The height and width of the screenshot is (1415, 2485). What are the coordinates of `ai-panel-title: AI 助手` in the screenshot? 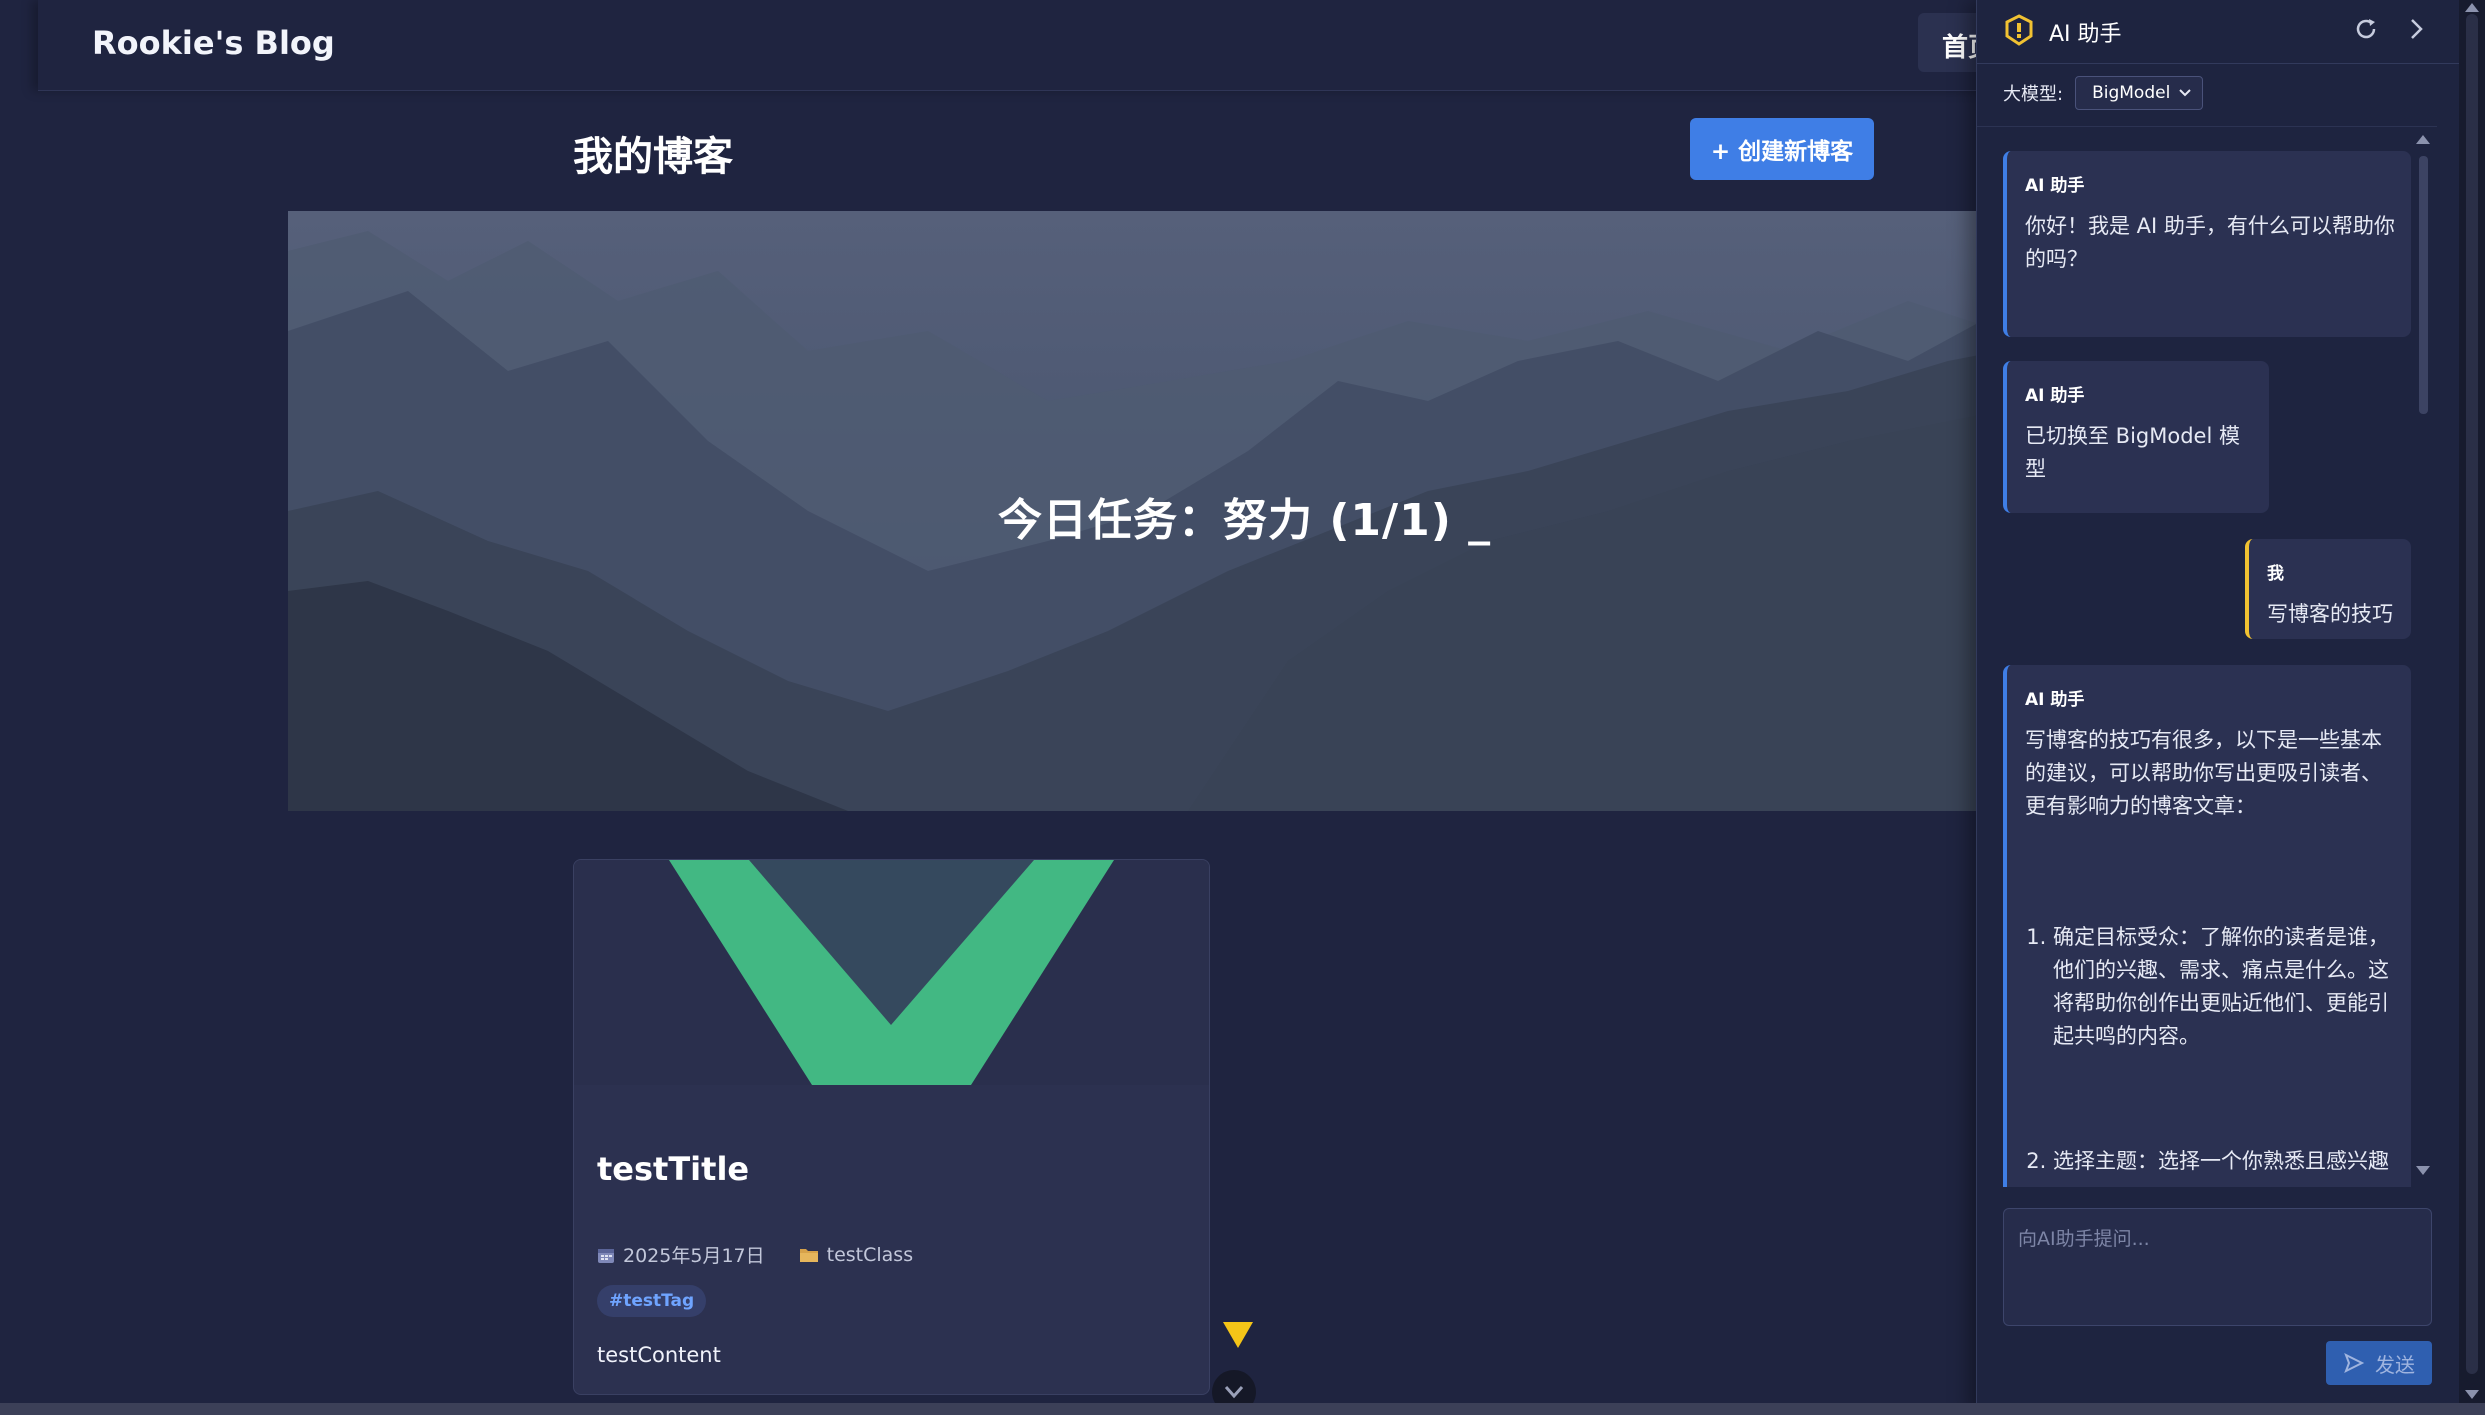 It's located at (2085, 34).